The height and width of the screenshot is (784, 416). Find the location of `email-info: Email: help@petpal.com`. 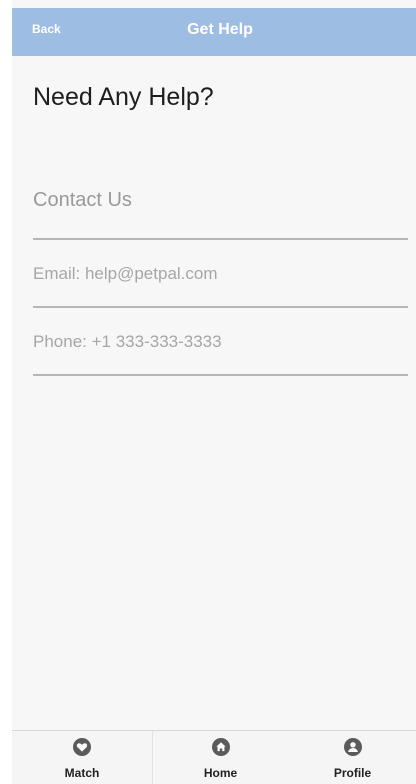

email-info: Email: help@petpal.com is located at coordinates (125, 273).